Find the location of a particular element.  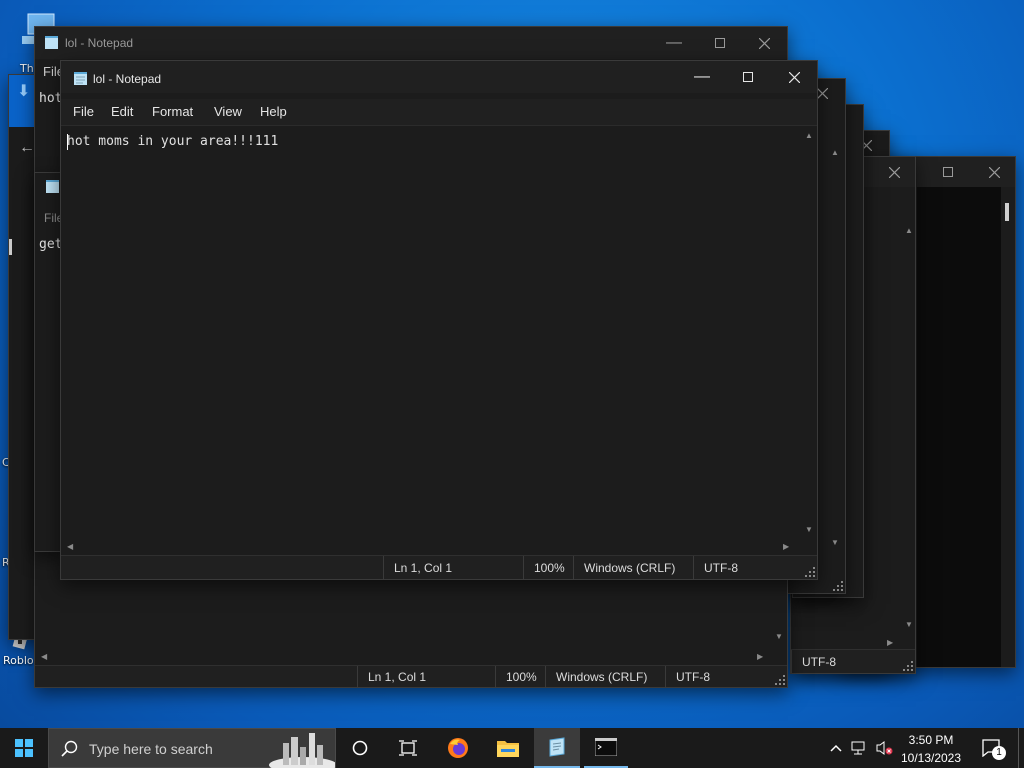

file-explorer-icon is located at coordinates (508, 749).